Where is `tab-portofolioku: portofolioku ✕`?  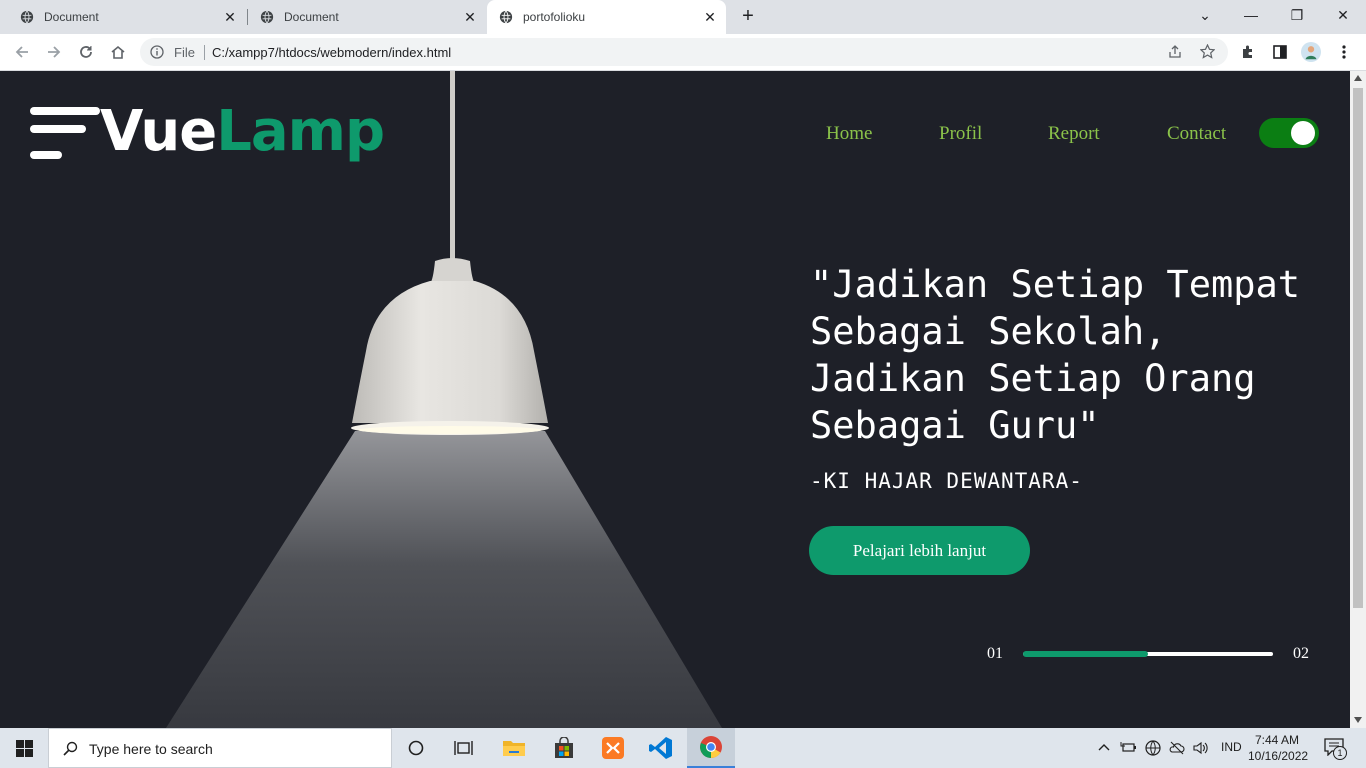
tab-portofolioku: portofolioku ✕ is located at coordinates (606, 17).